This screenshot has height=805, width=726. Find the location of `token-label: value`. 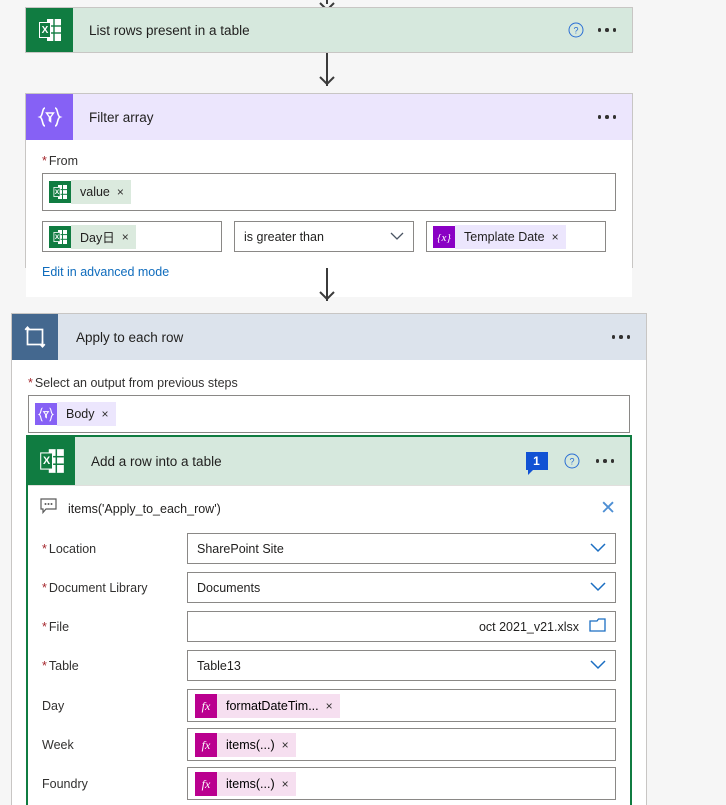

token-label: value is located at coordinates (95, 192).